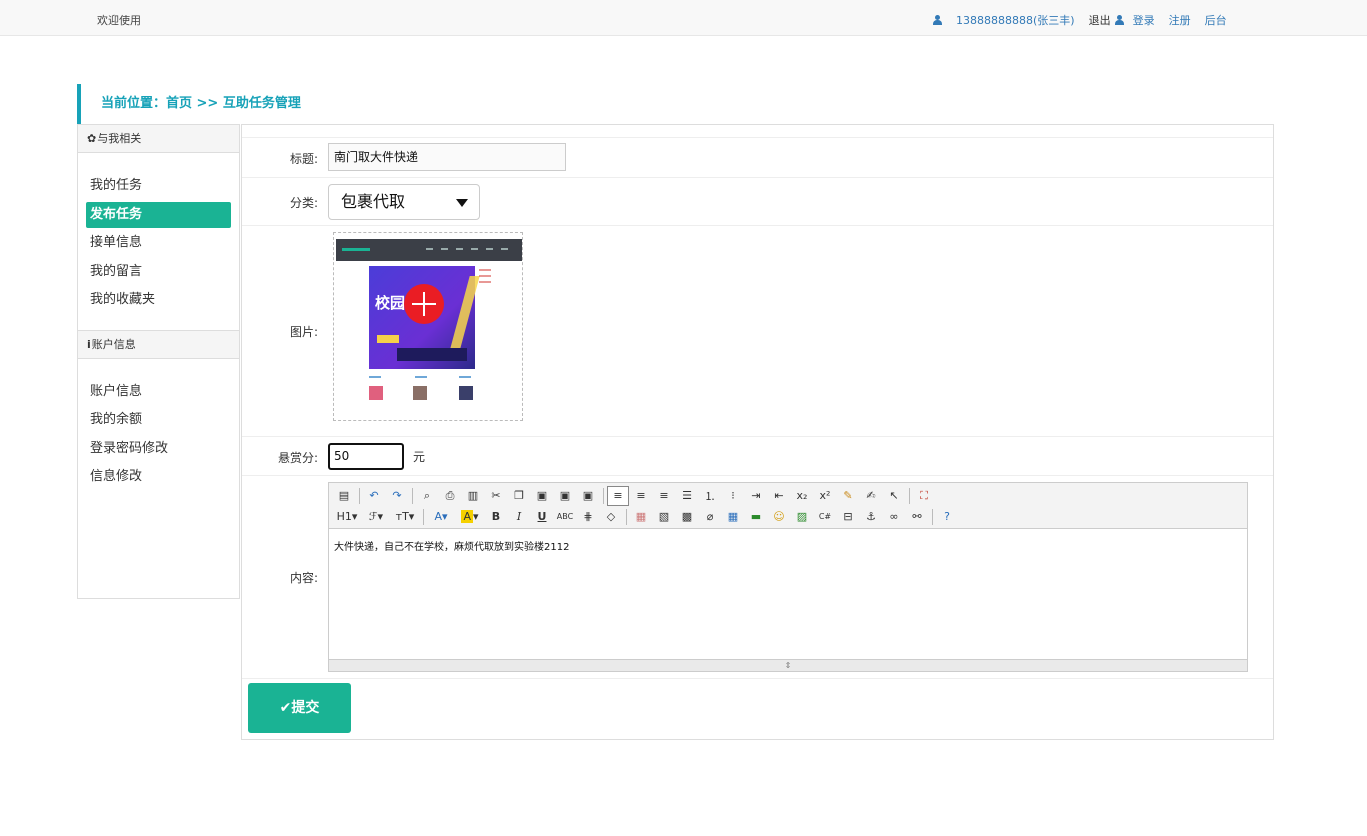 Image resolution: width=1367 pixels, height=836 pixels. What do you see at coordinates (802, 517) in the screenshot?
I see `map-icon: ▨` at bounding box center [802, 517].